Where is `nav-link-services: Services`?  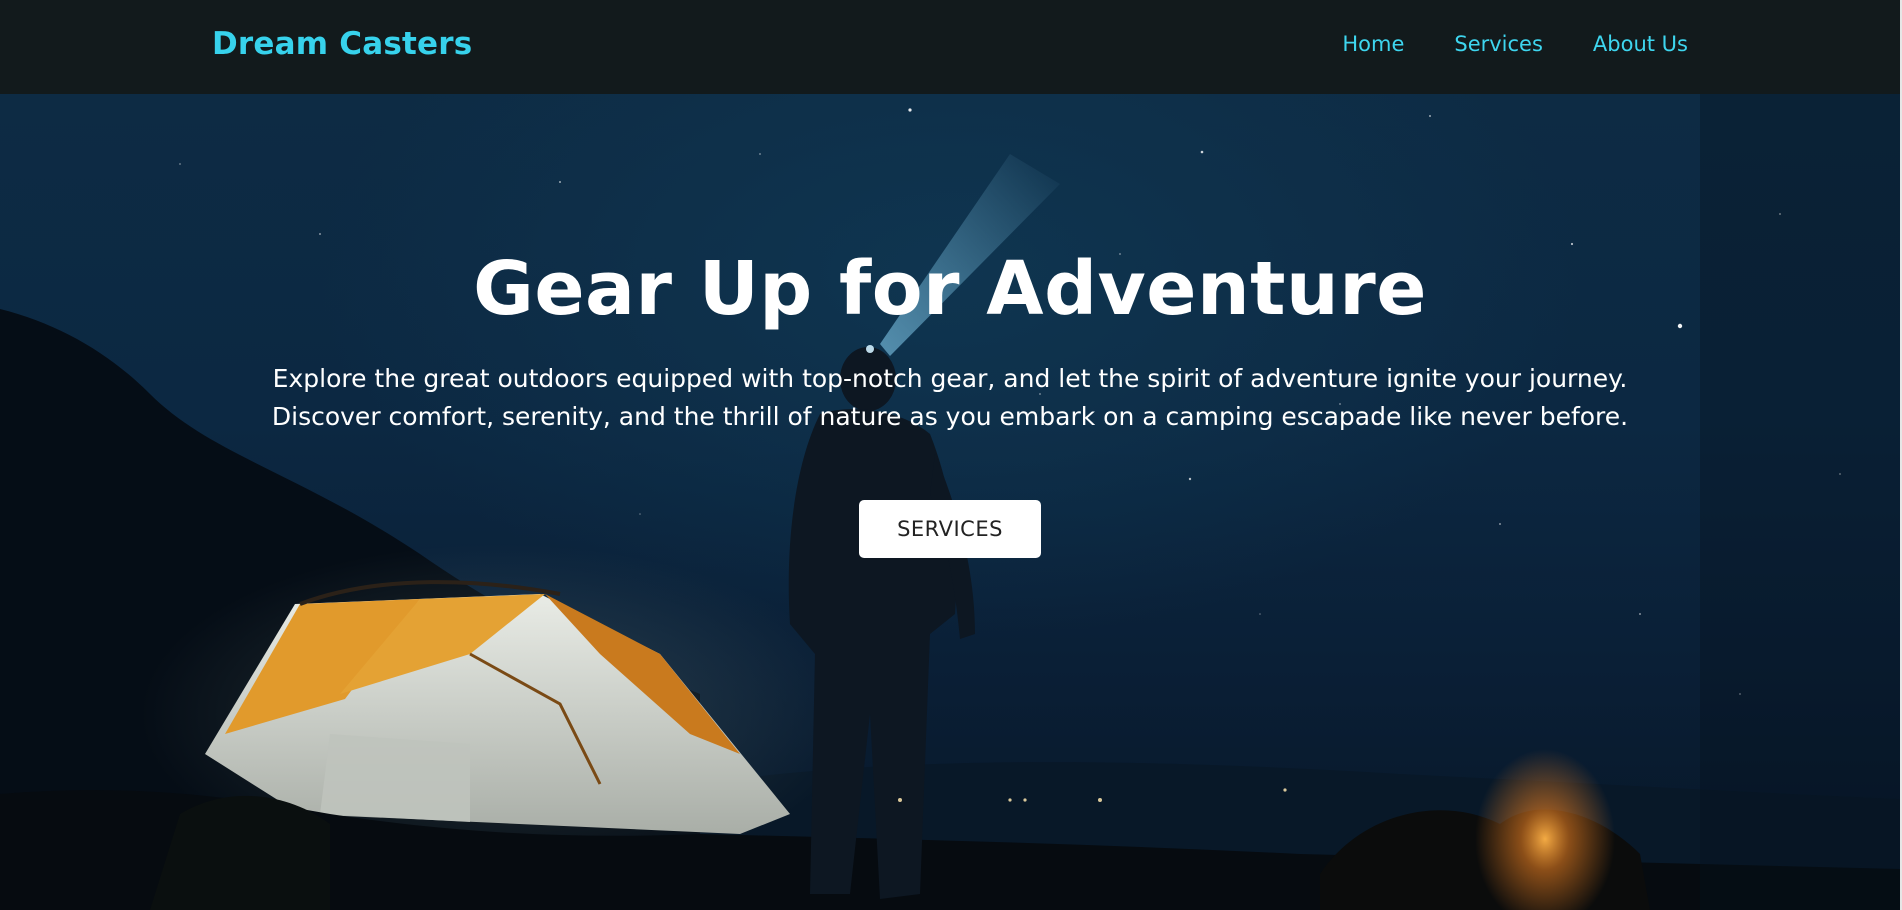 nav-link-services: Services is located at coordinates (1498, 44).